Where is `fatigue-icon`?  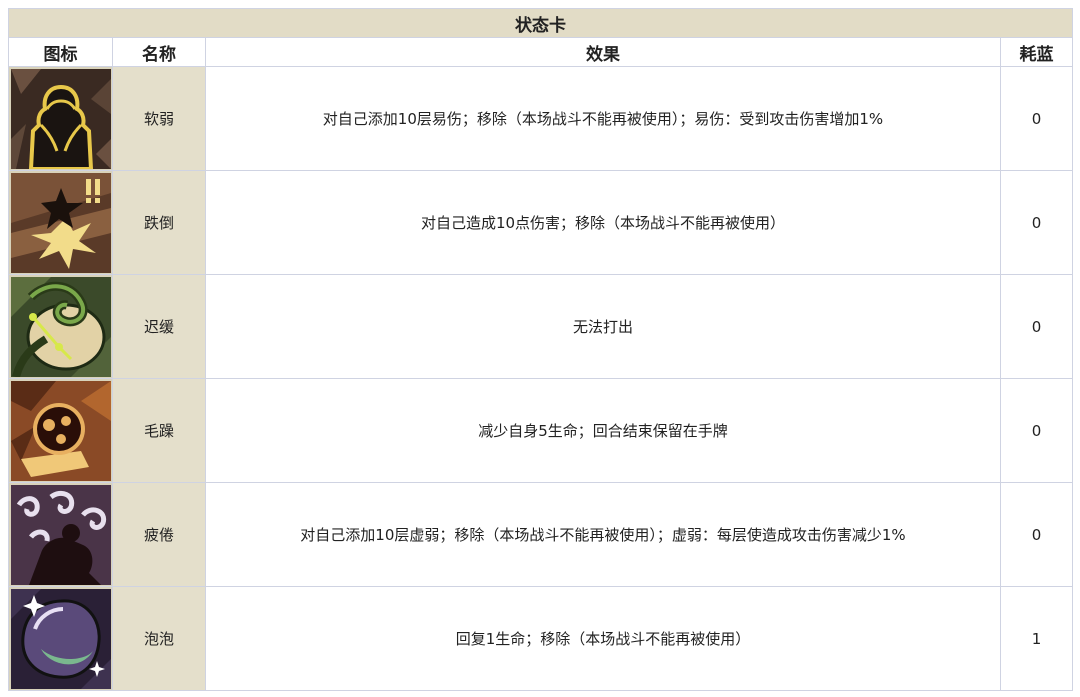 fatigue-icon is located at coordinates (60, 535).